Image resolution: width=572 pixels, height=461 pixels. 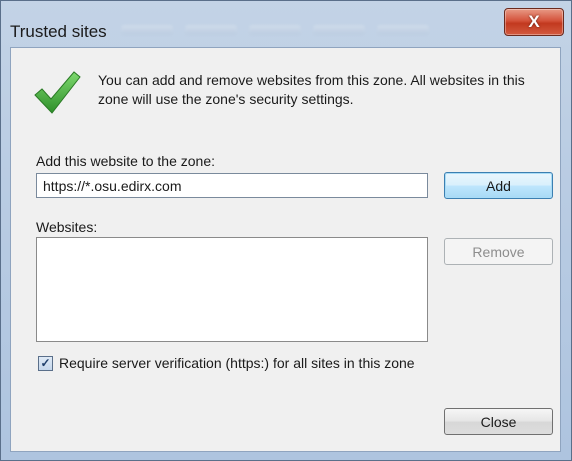 I want to click on remove-button: Remove, so click(x=498, y=251).